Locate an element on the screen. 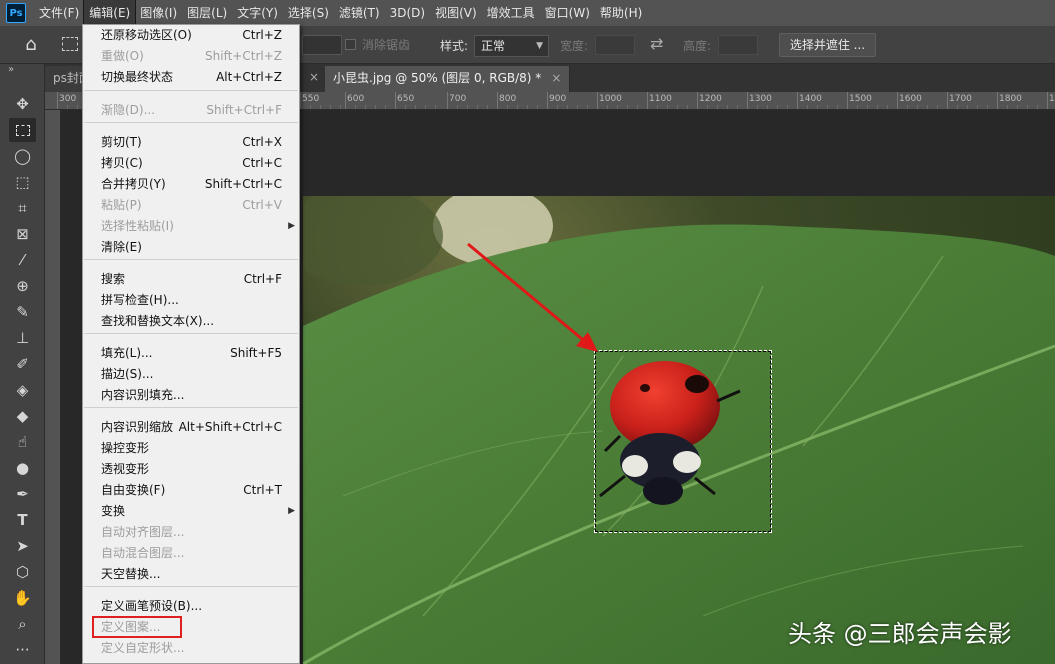 The width and height of the screenshot is (1055, 664). height-input is located at coordinates (738, 45).